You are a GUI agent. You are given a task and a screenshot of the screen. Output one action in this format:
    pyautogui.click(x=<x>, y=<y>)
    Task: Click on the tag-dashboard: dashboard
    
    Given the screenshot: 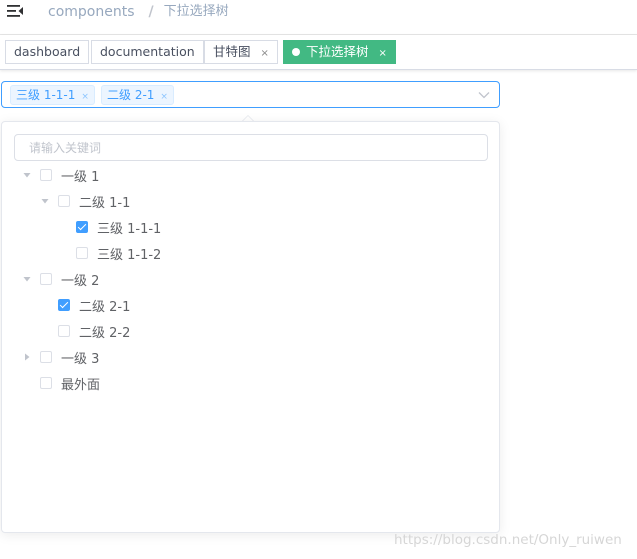 What is the action you would take?
    pyautogui.click(x=47, y=52)
    